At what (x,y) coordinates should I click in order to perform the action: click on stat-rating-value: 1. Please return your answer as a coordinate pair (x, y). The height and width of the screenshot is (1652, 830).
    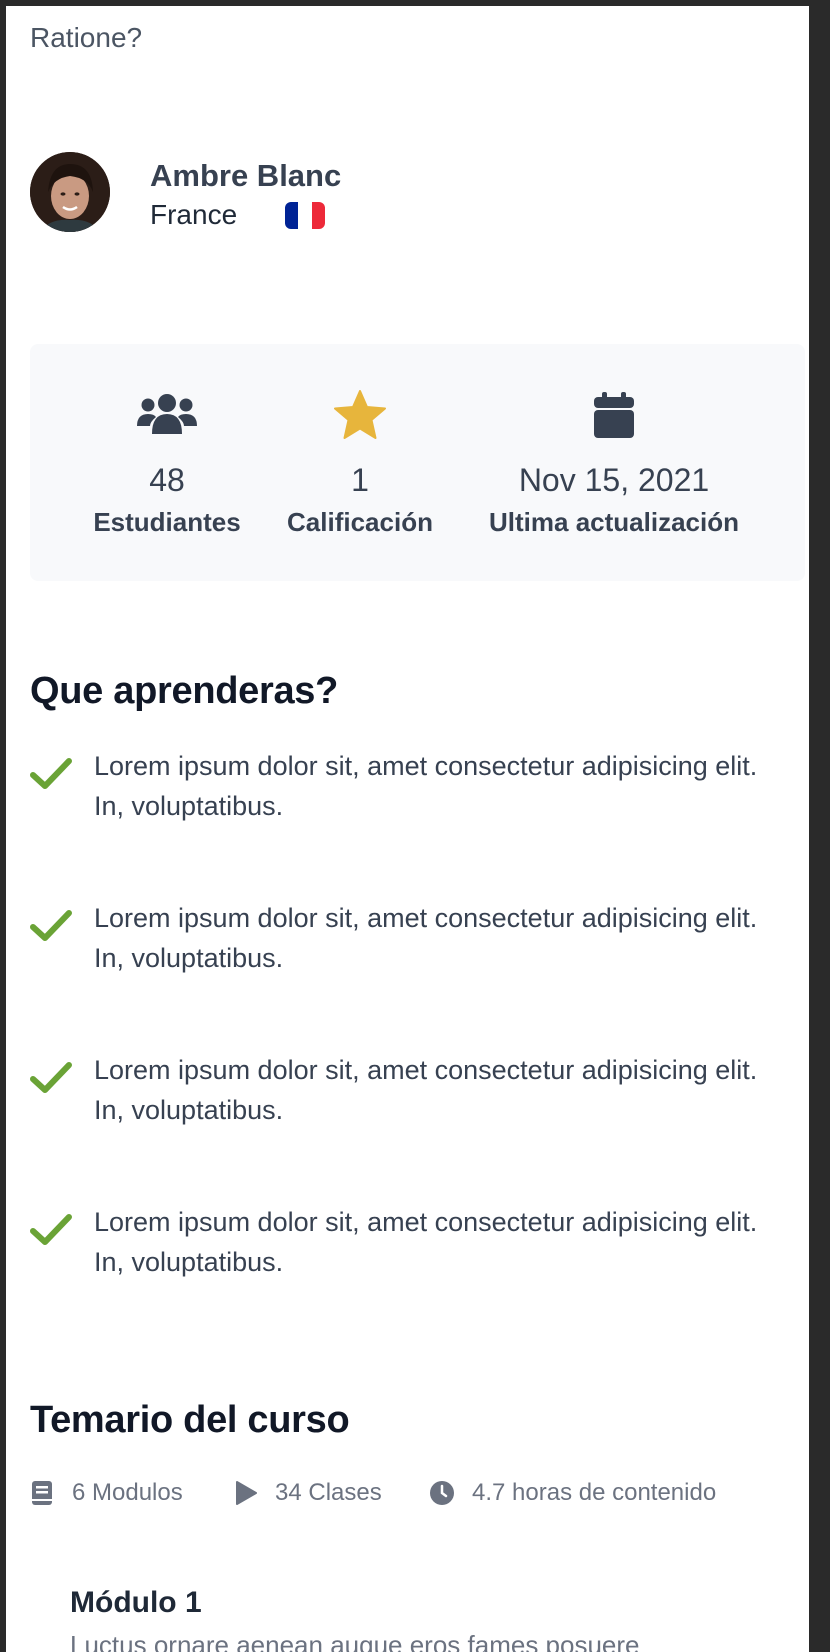
    Looking at the image, I should click on (360, 480).